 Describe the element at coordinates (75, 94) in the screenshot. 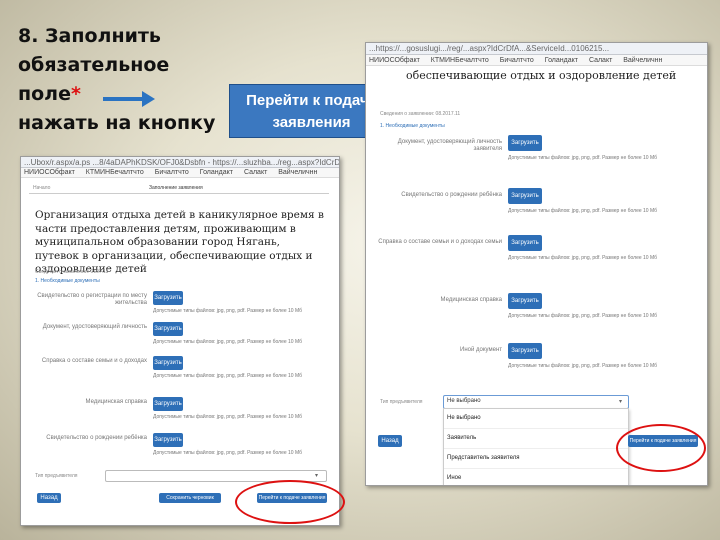

I see `required-star: *` at that location.